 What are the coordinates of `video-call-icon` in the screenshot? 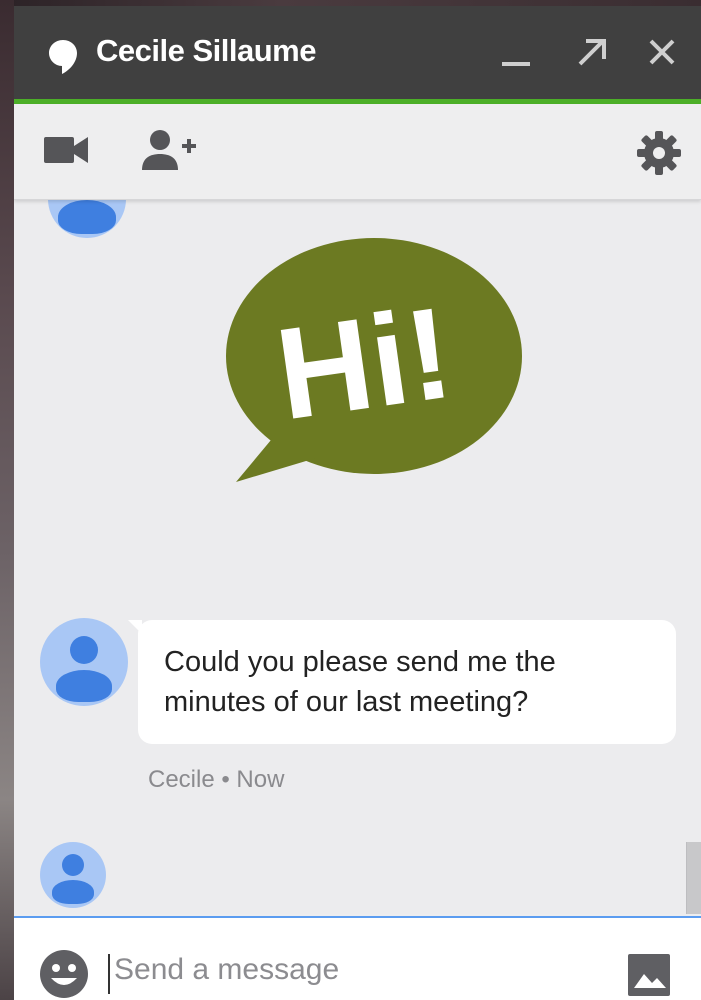 It's located at (66, 150).